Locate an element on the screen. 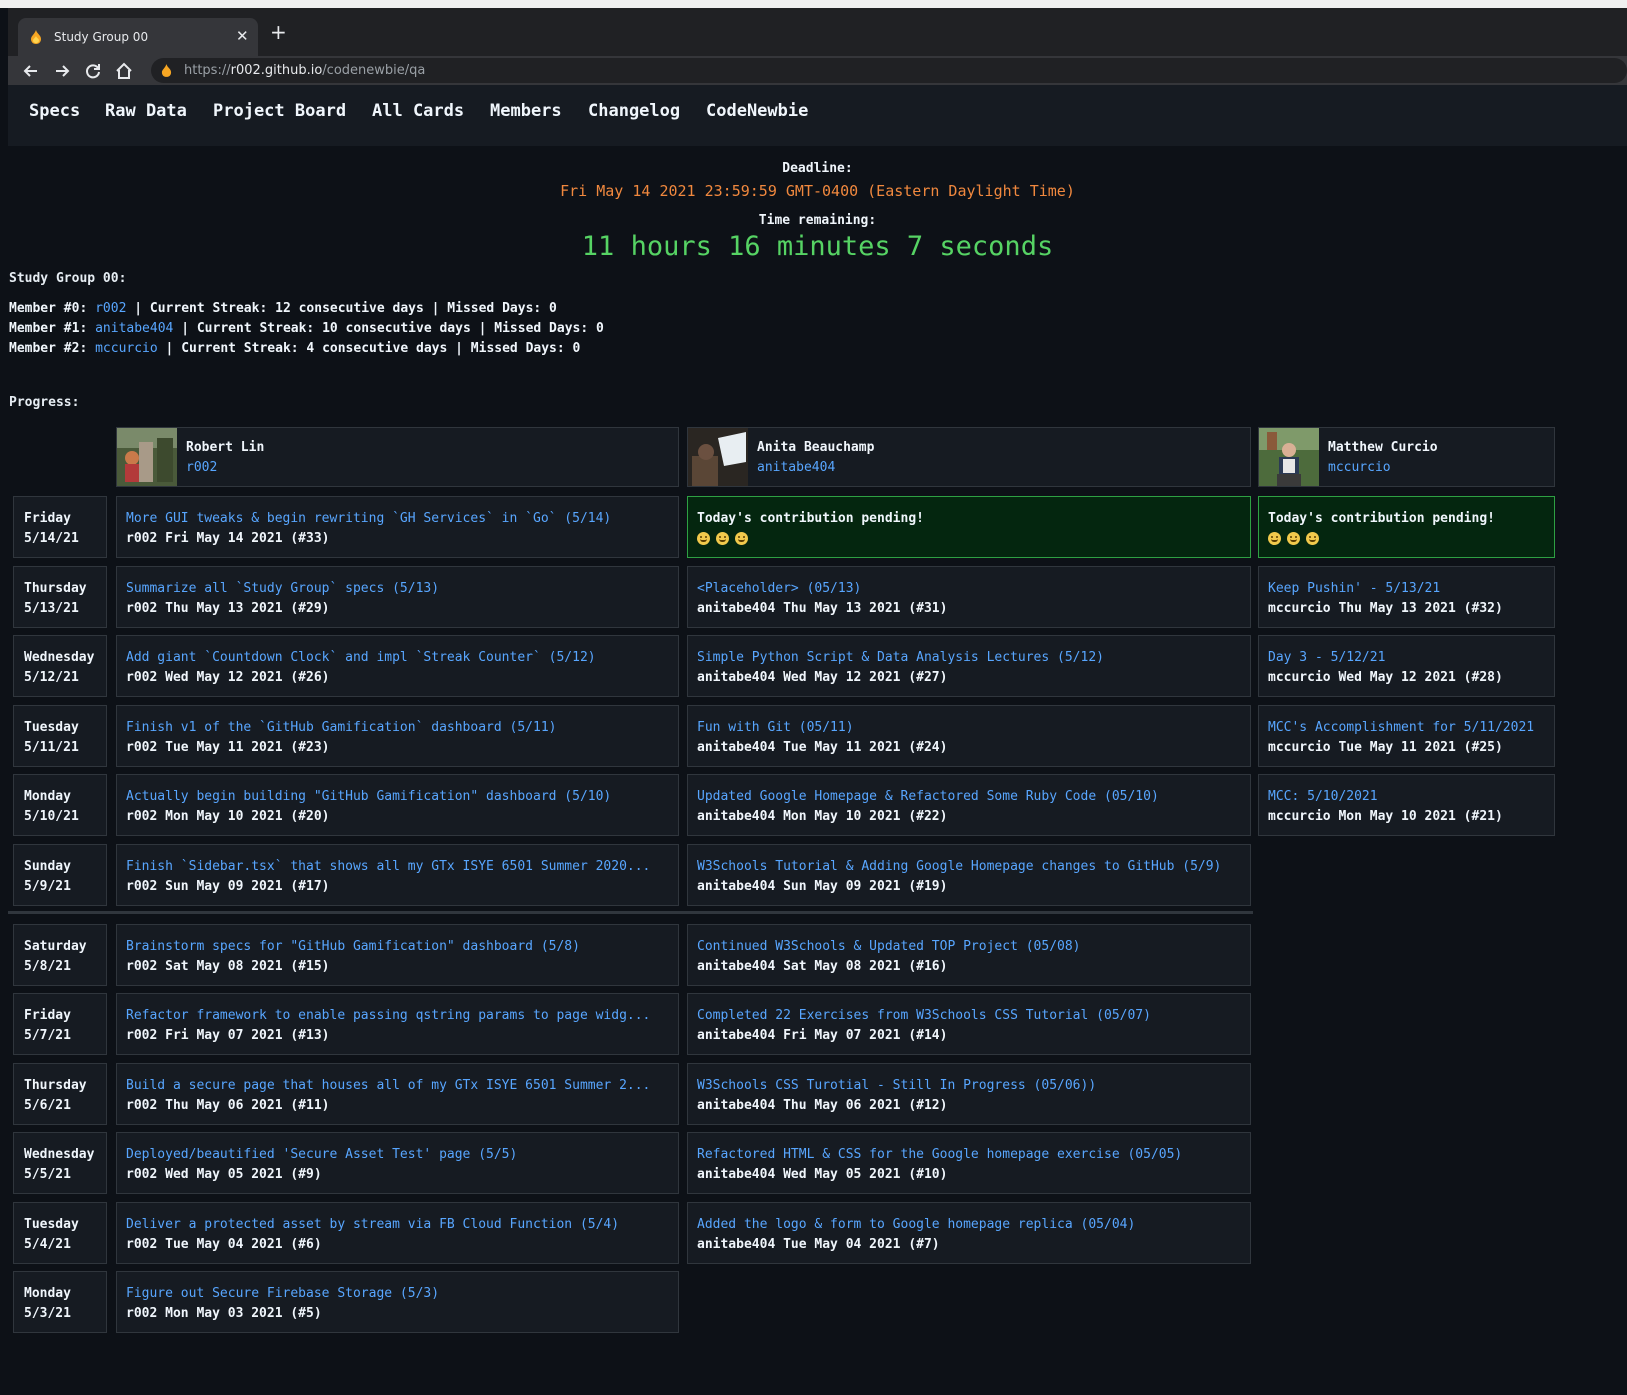  contribution-link: MCC's Accomplishment for 5/11/2021 is located at coordinates (1411, 728).